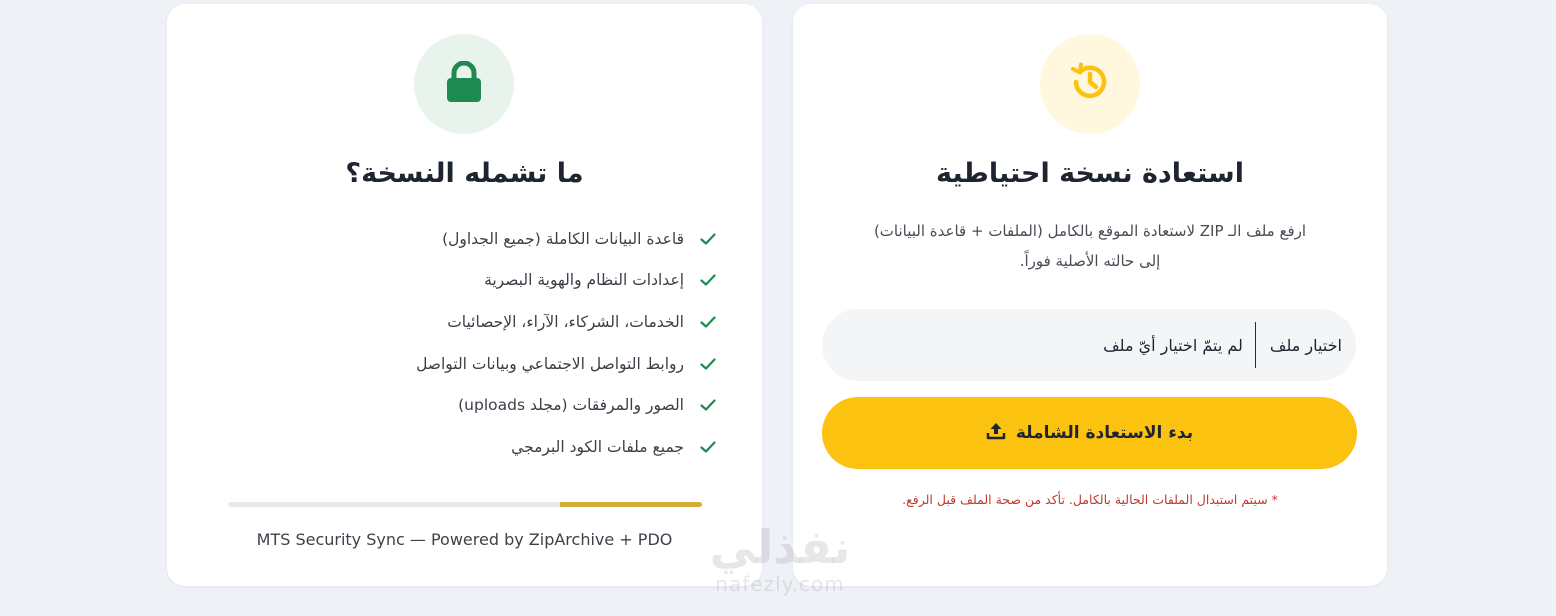 The width and height of the screenshot is (1556, 616). Describe the element at coordinates (1104, 433) in the screenshot. I see `start-restore-label: بدء الاستعادة الشاملة` at that location.